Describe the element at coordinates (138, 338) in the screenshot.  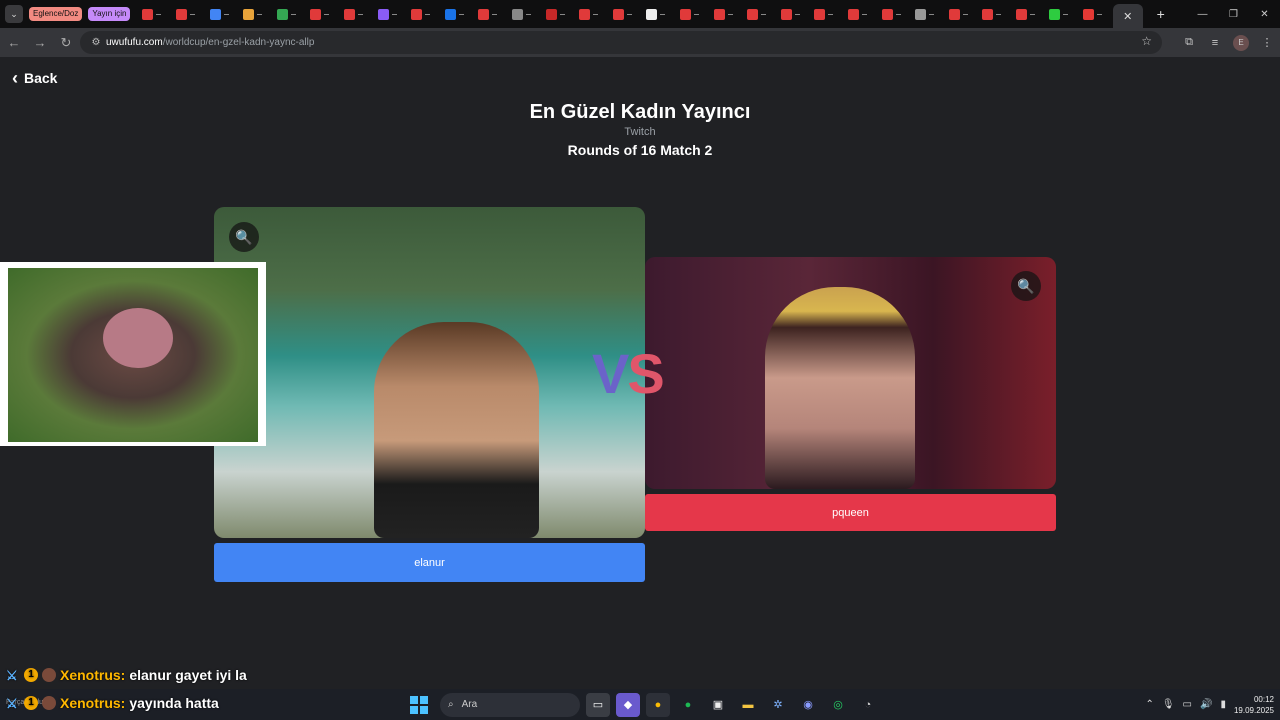
I see `monkey-face` at that location.